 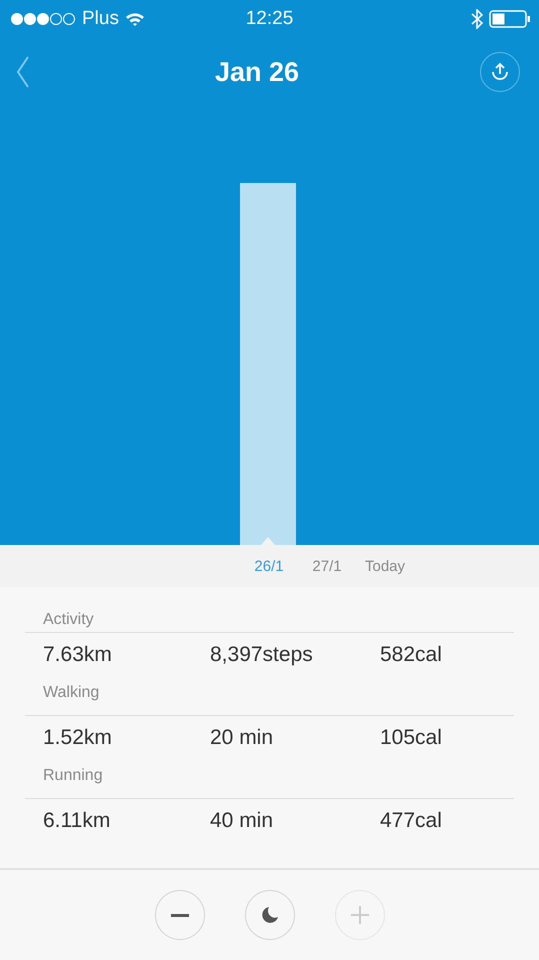 I want to click on stat-value: 582cal, so click(x=411, y=654).